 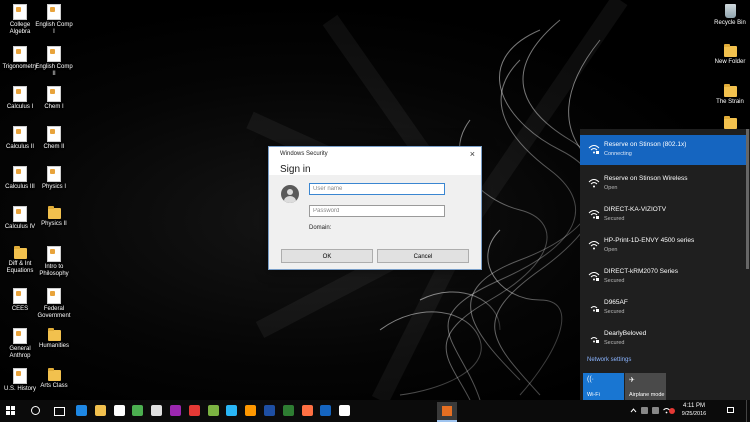 What do you see at coordinates (138, 410) in the screenshot?
I see `calculator-icon` at bounding box center [138, 410].